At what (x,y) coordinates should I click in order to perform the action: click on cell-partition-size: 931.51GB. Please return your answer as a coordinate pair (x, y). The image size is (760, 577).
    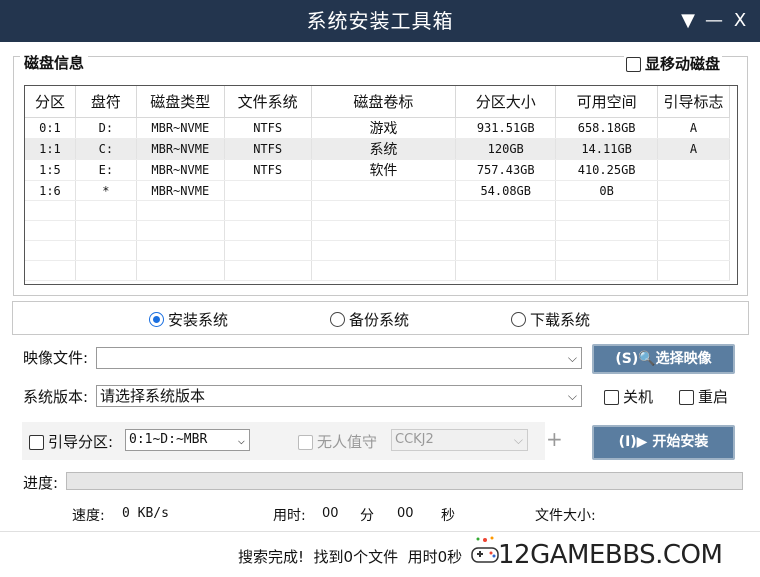
    Looking at the image, I should click on (506, 128).